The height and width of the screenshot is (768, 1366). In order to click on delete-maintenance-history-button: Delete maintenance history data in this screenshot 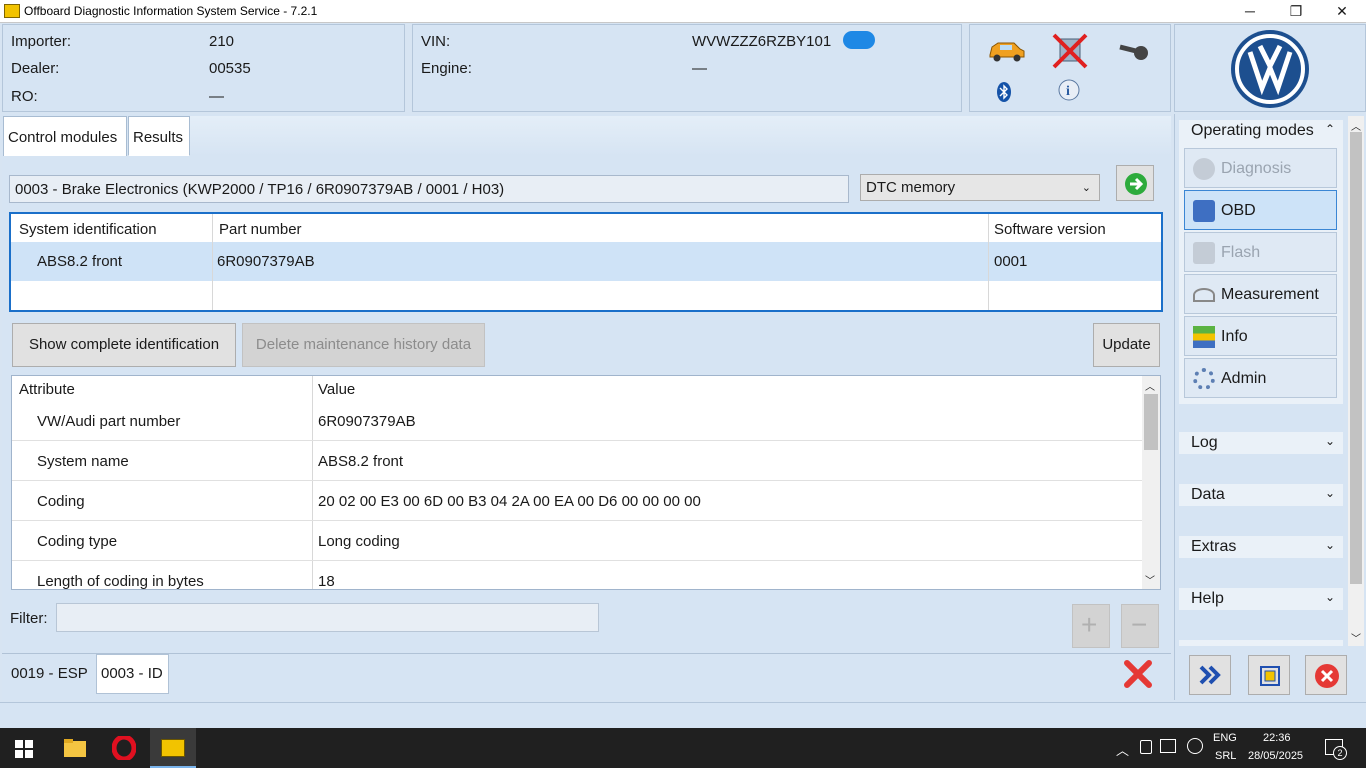, I will do `click(363, 345)`.